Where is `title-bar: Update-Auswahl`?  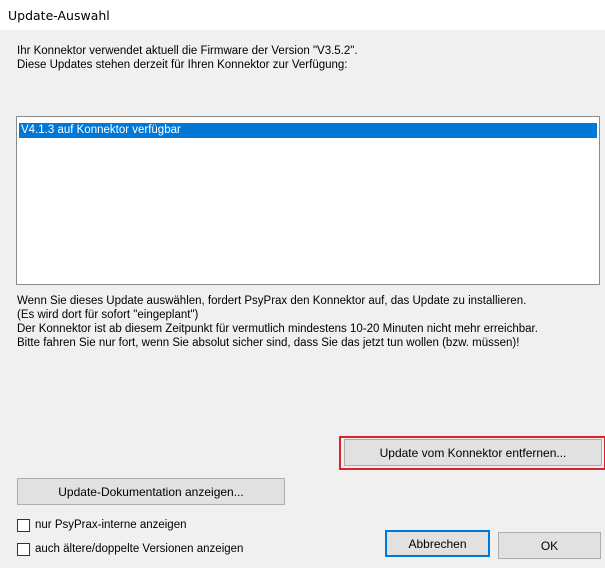 title-bar: Update-Auswahl is located at coordinates (302, 15).